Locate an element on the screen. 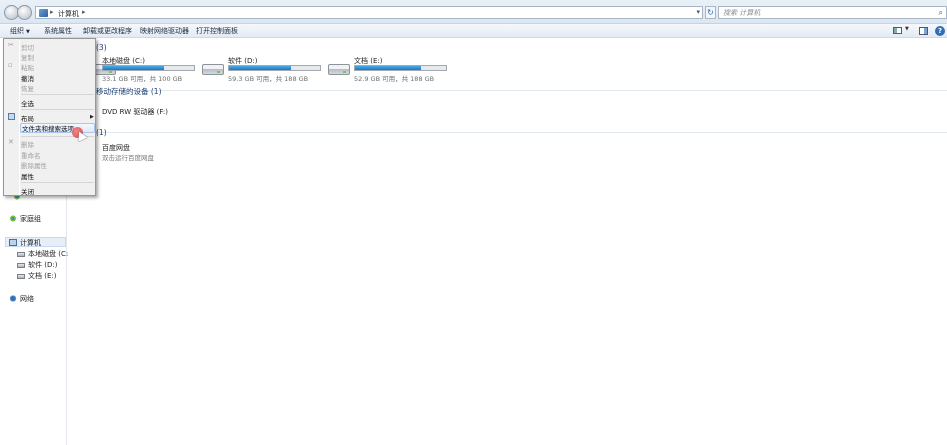  menu-item-undo: 撤消 is located at coordinates (57, 78).